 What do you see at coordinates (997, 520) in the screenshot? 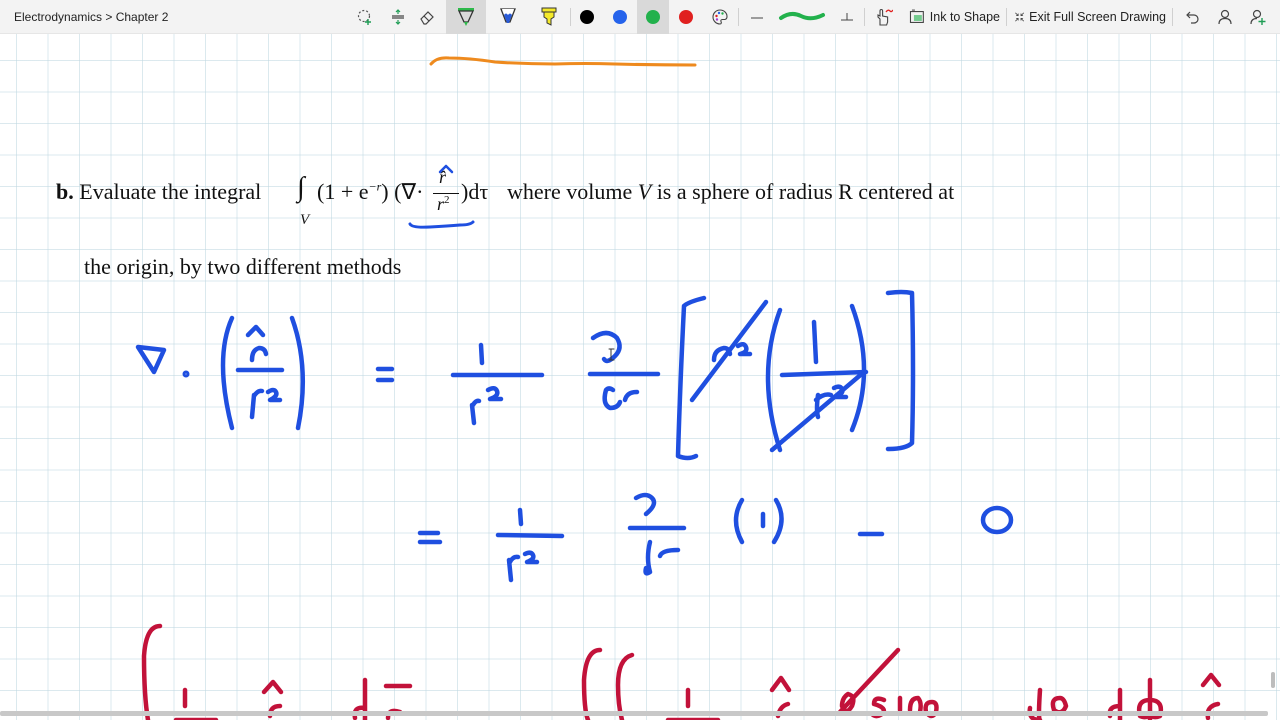
I see `ink-zero` at bounding box center [997, 520].